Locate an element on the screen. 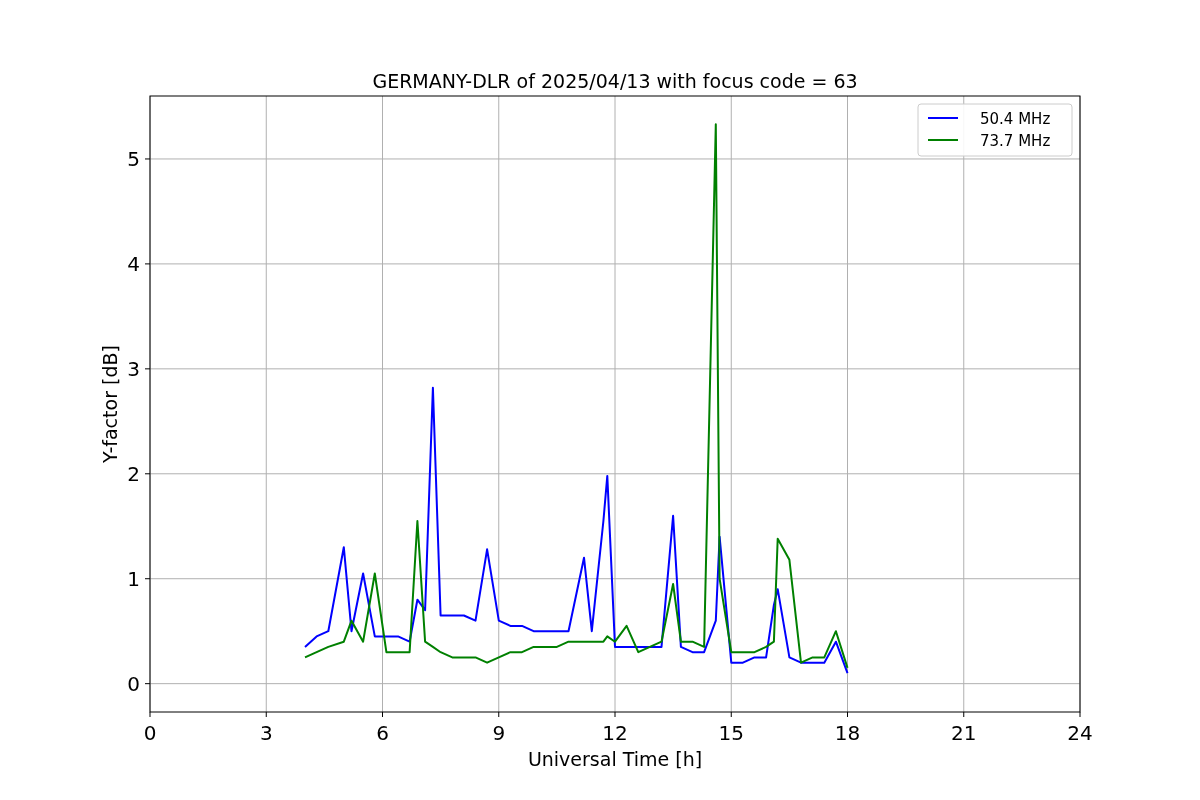 The height and width of the screenshot is (800, 1200). y-tick-label: 5 is located at coordinates (133, 158).